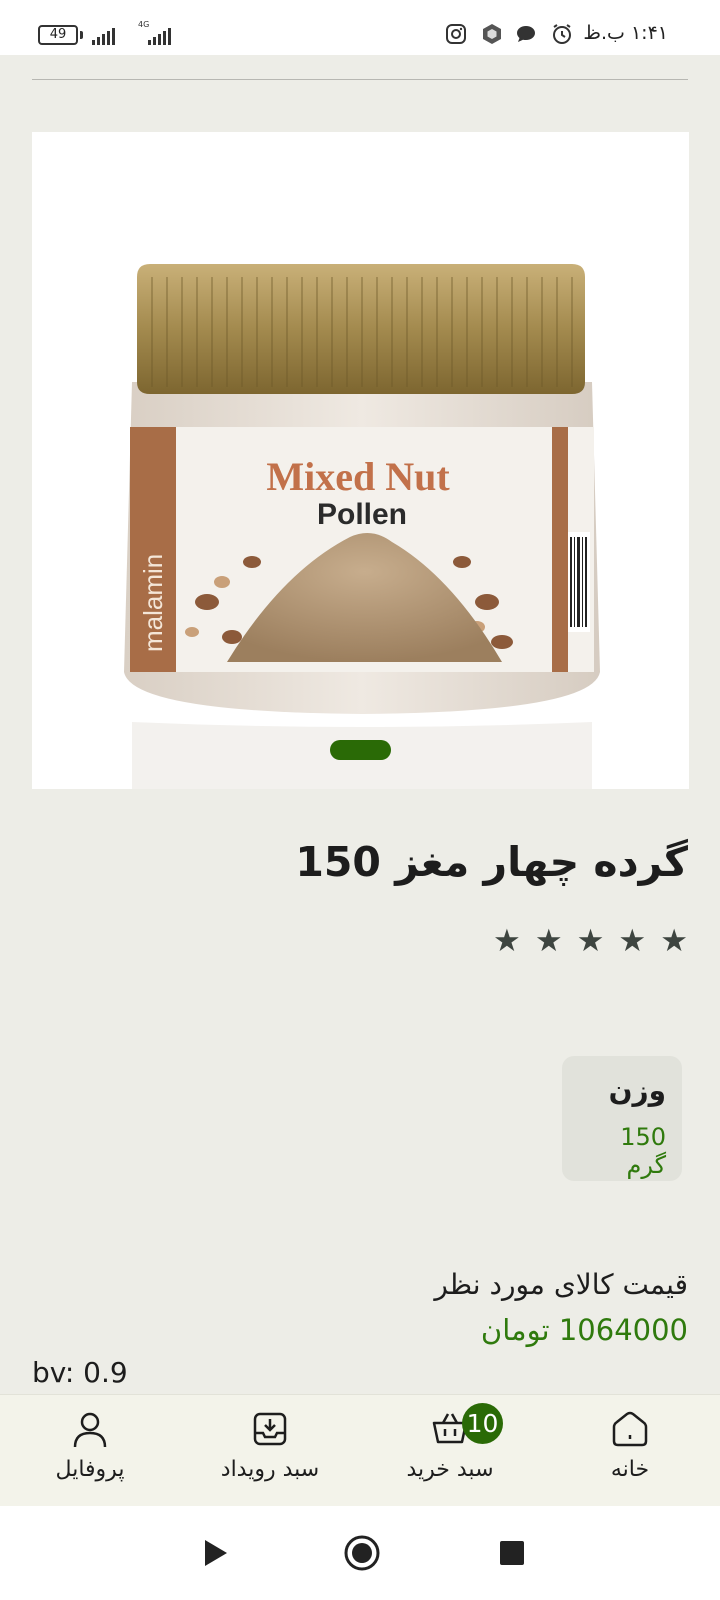 This screenshot has width=720, height=1600. Describe the element at coordinates (512, 1553) in the screenshot. I see `recents-square-icon` at that location.